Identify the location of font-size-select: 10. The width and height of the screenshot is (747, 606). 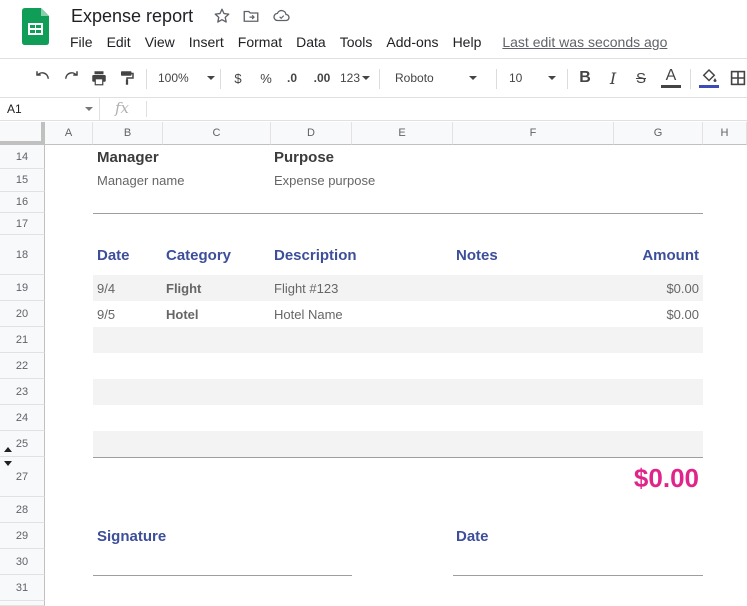
(534, 78).